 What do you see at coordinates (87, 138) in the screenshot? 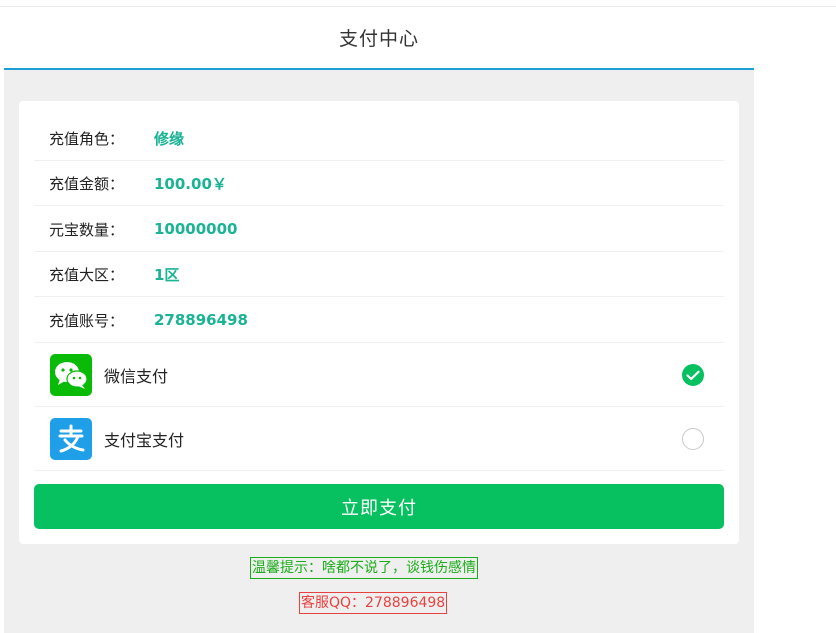
I see `info-label-role: 充值角色：` at bounding box center [87, 138].